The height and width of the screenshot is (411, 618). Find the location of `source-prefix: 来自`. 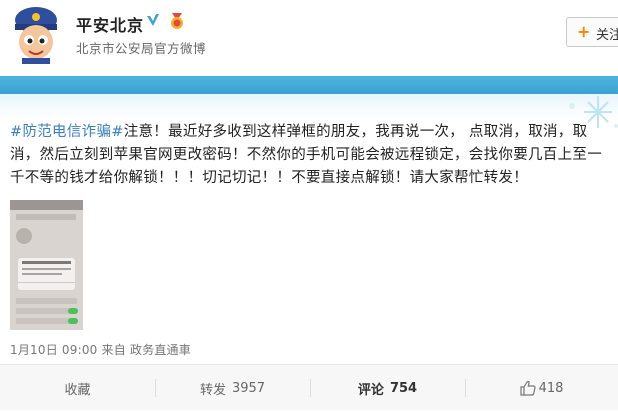

source-prefix: 来自 is located at coordinates (113, 350).